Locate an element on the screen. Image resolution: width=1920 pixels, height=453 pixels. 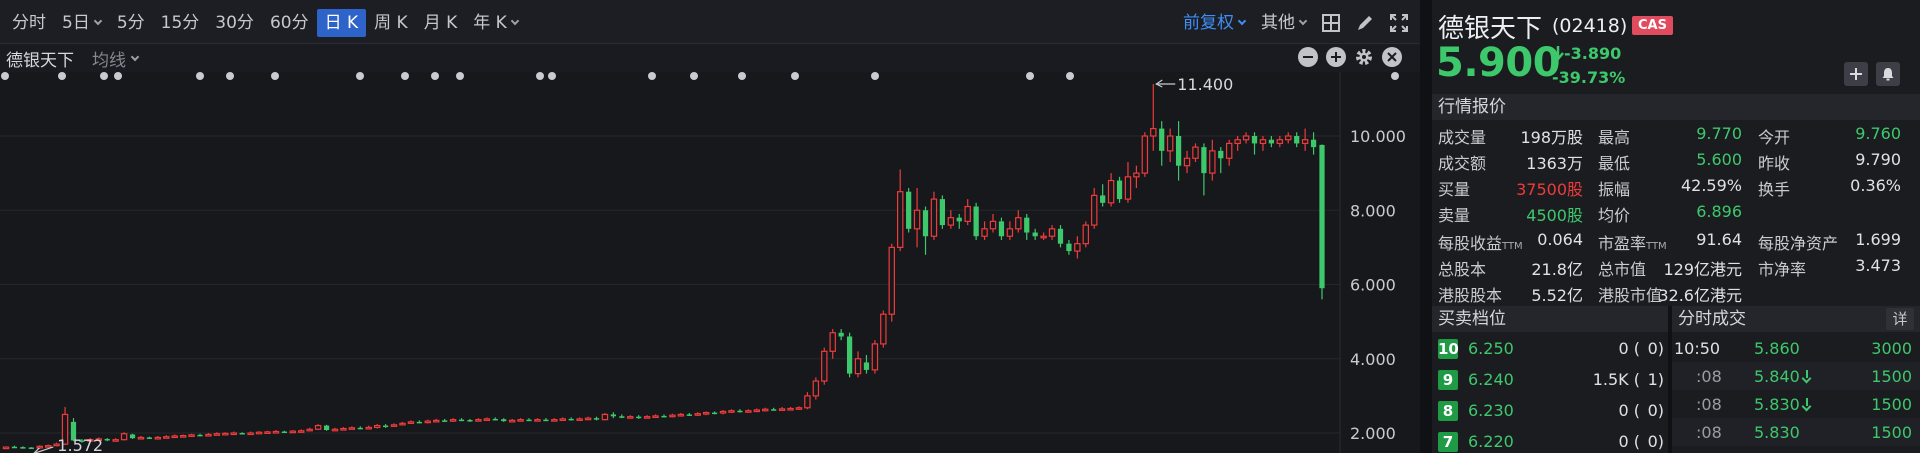
zoom-out-icon is located at coordinates (1308, 57).